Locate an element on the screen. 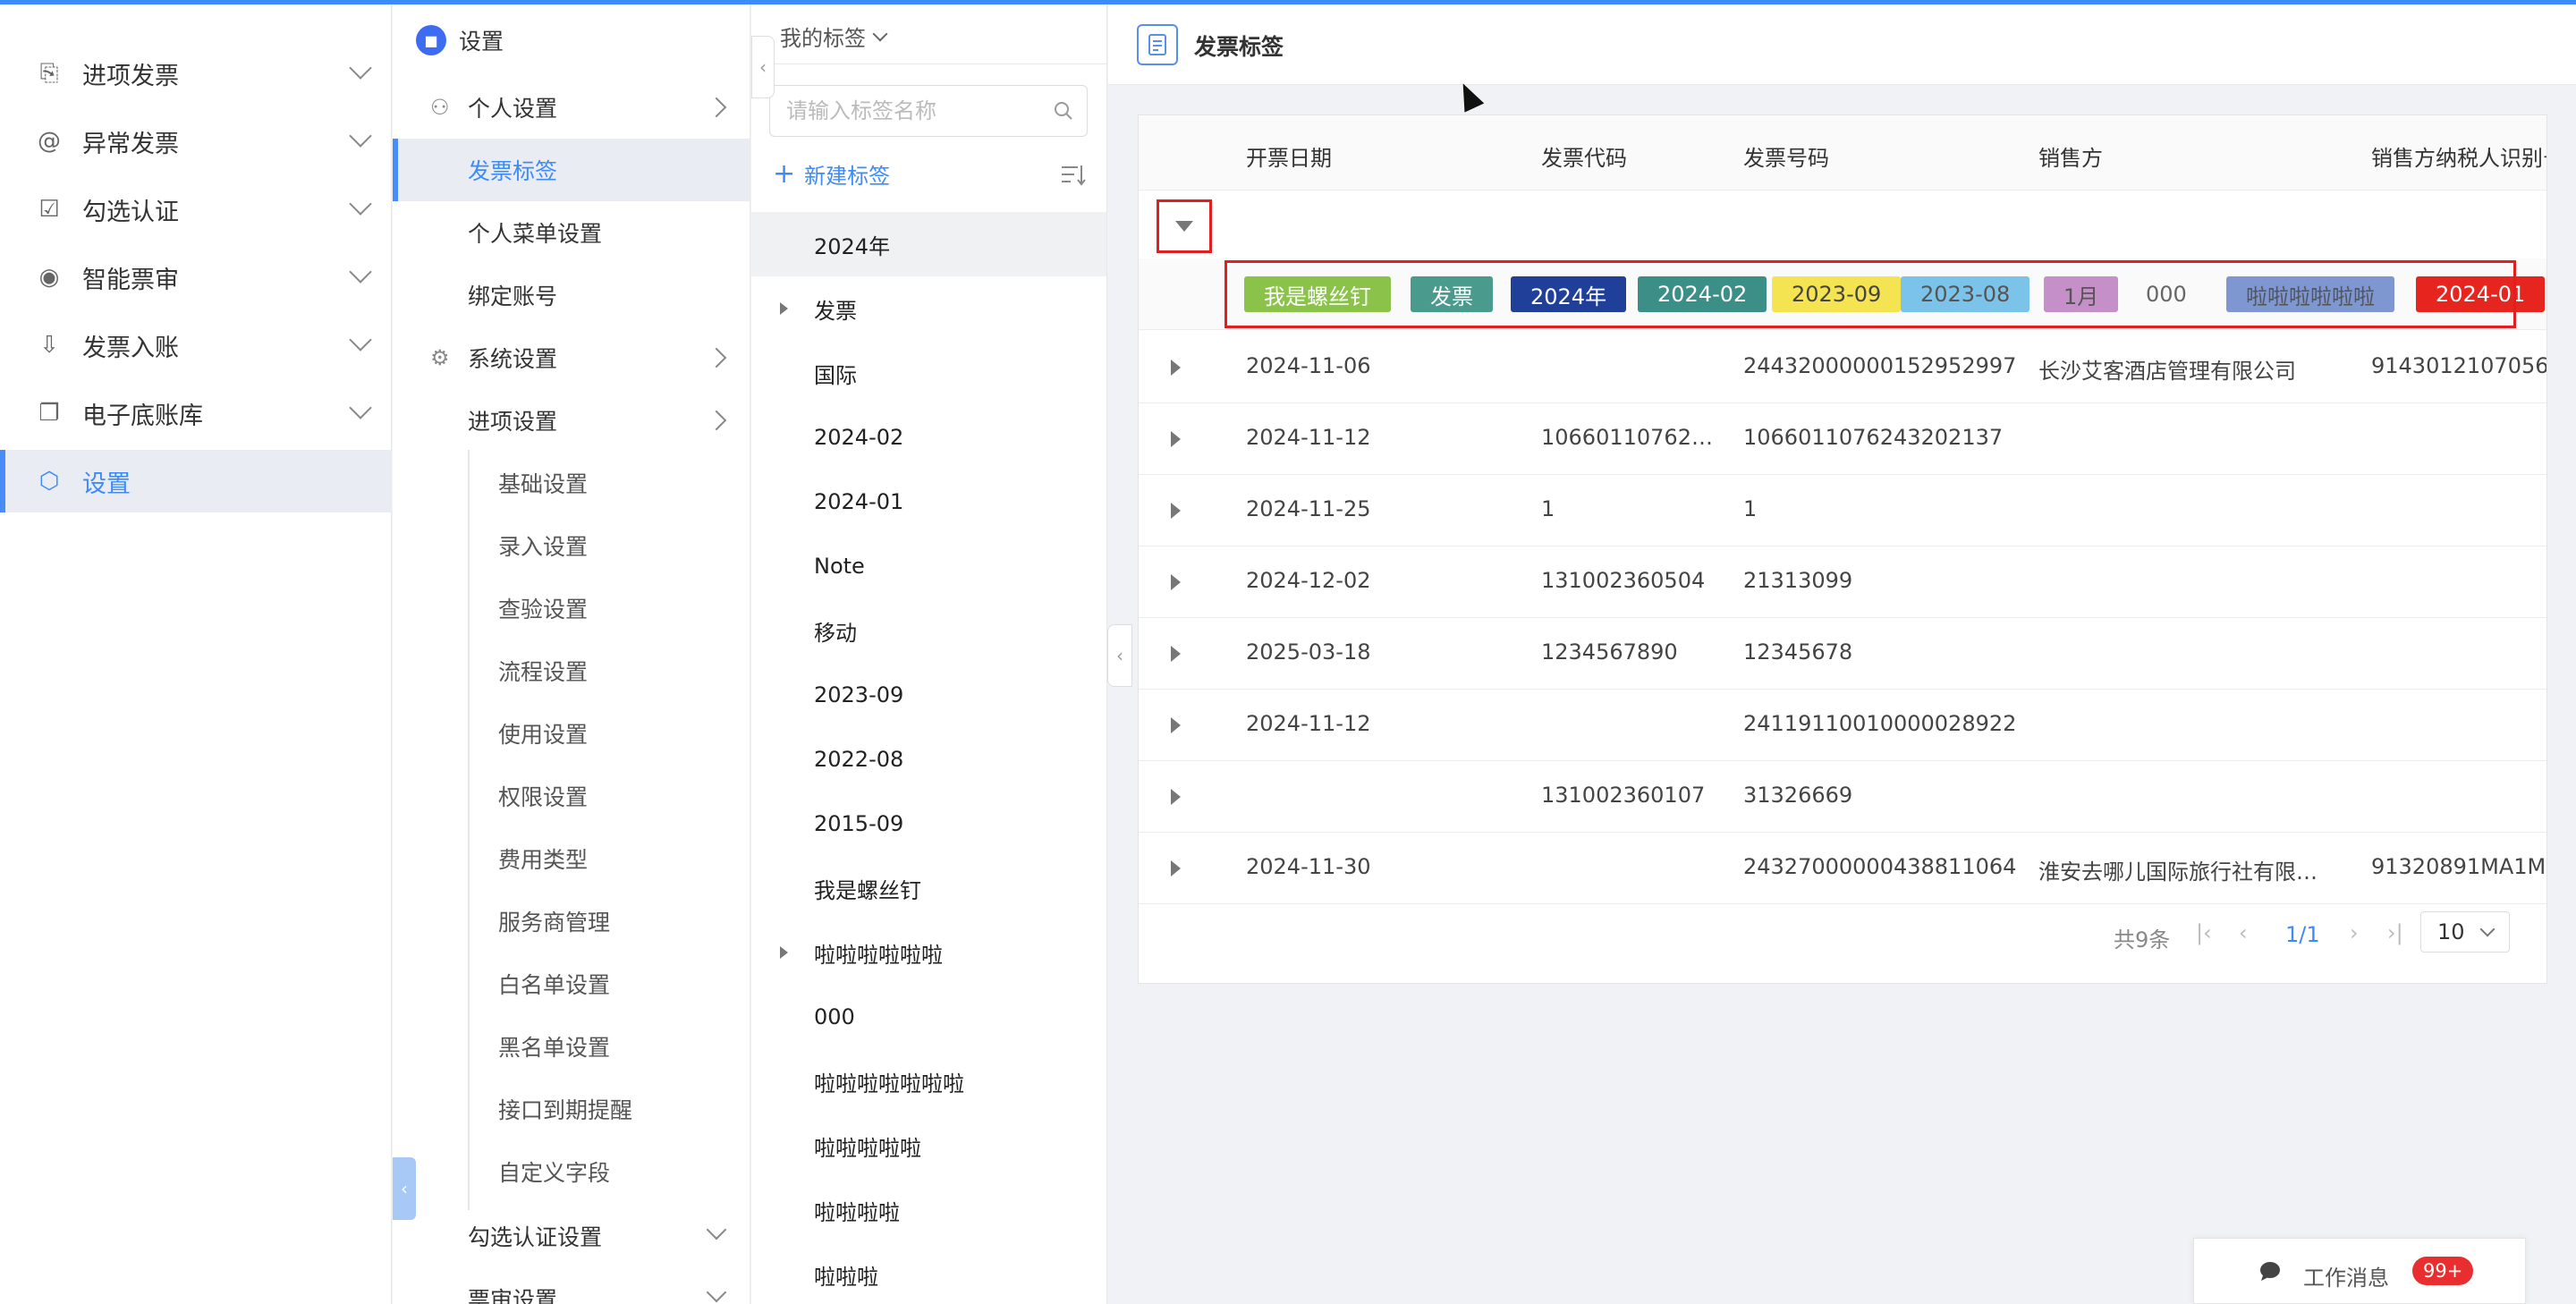 This screenshot has height=1304, width=2576. column-header-code: 发票代码 is located at coordinates (1584, 156).